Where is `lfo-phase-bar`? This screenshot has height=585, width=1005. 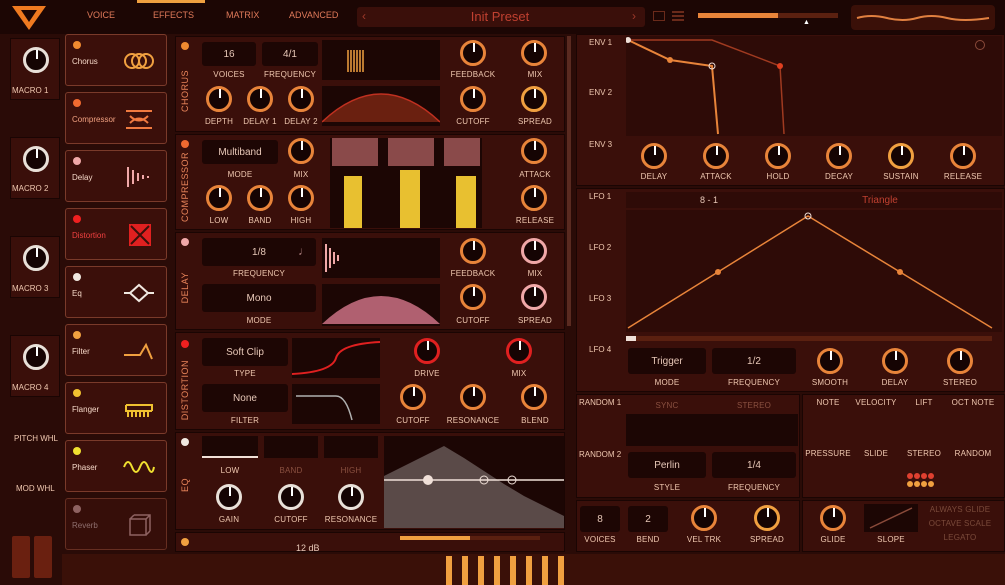
lfo-phase-bar is located at coordinates (809, 338).